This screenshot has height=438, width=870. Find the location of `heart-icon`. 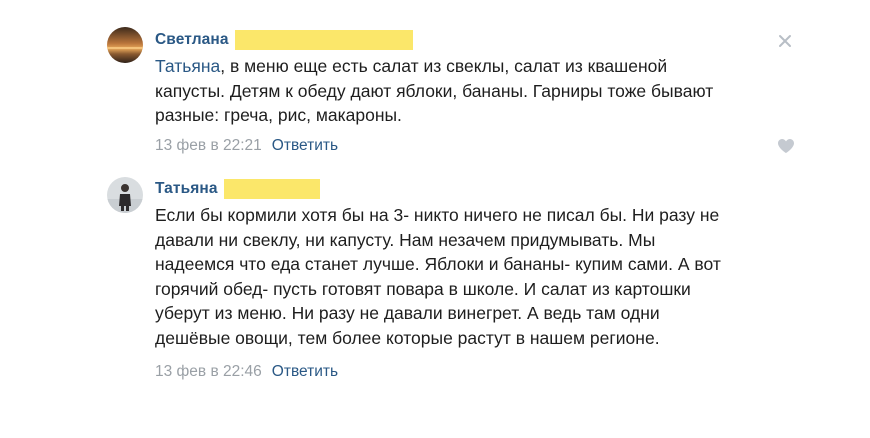

heart-icon is located at coordinates (786, 146).